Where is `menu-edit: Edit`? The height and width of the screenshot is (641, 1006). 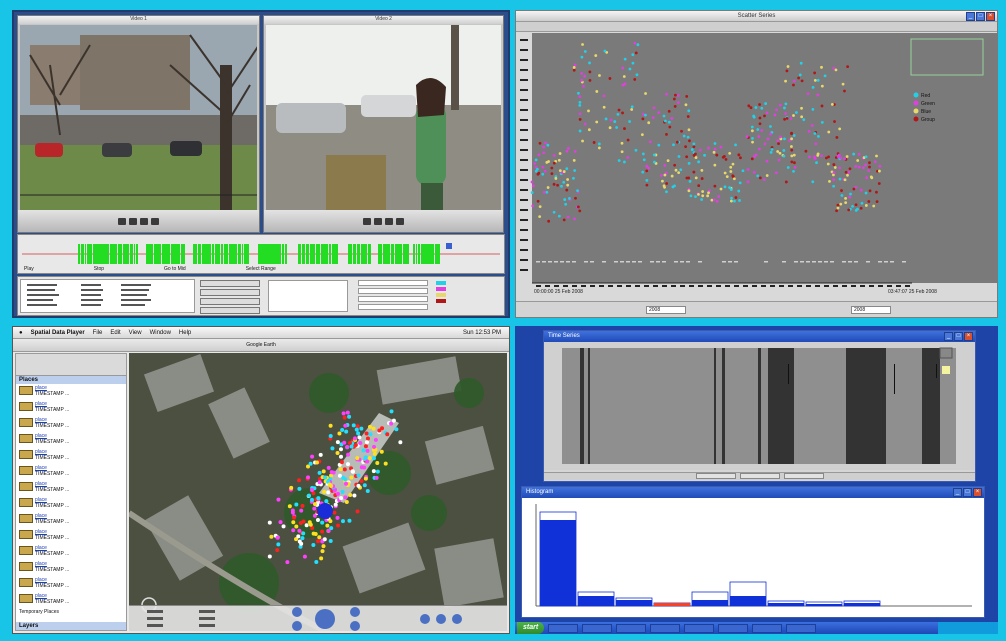
menu-edit: Edit is located at coordinates (115, 333).